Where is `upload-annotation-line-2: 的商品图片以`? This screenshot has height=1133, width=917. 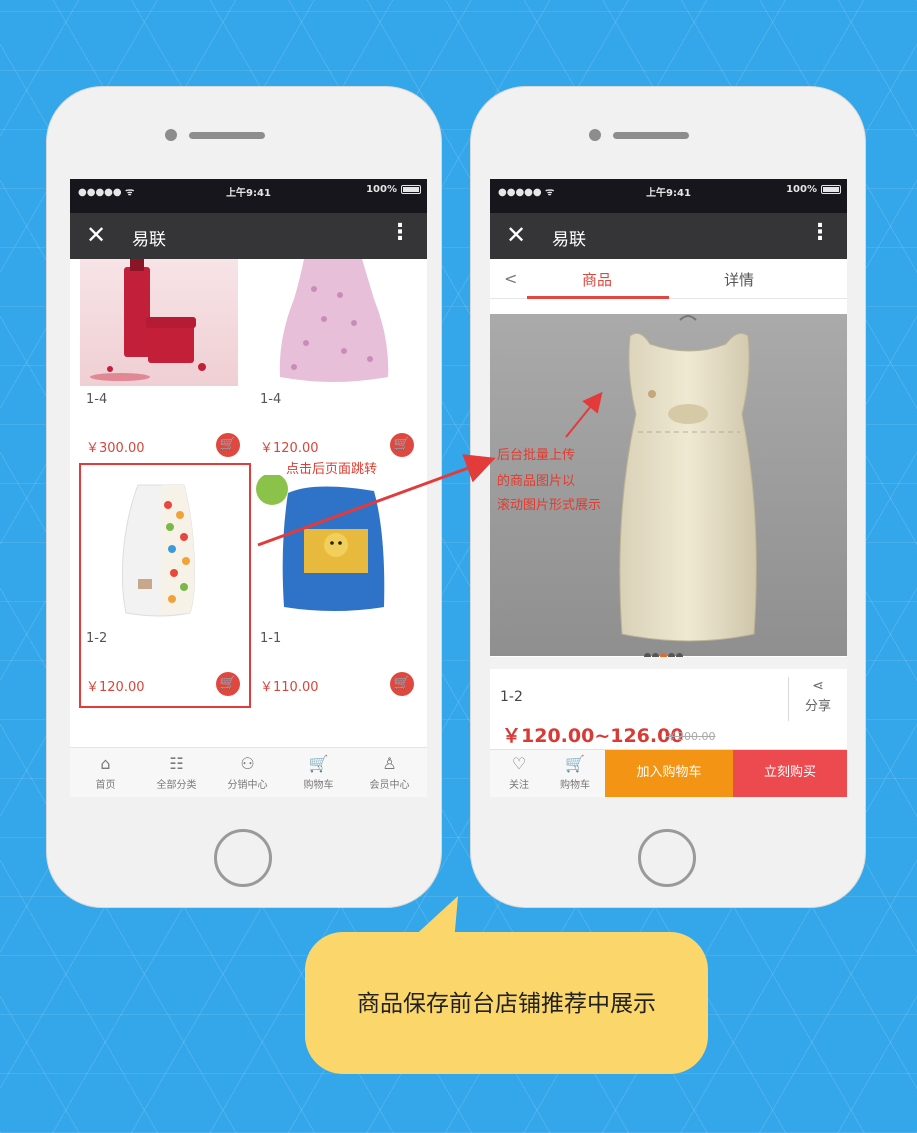
upload-annotation-line-2: 的商品图片以 is located at coordinates (536, 481).